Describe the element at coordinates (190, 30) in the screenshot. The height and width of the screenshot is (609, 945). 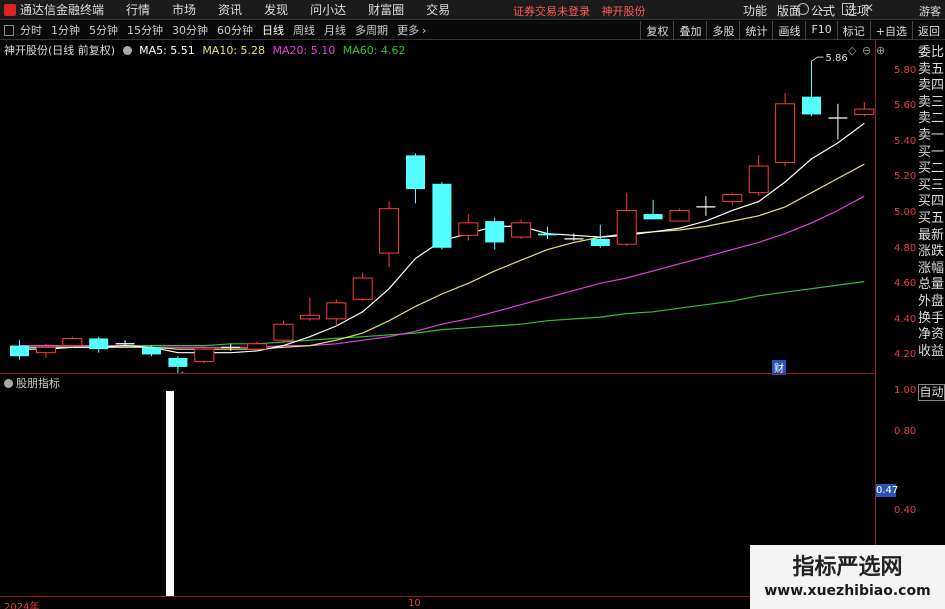
I see `period-30min: 30分钟` at that location.